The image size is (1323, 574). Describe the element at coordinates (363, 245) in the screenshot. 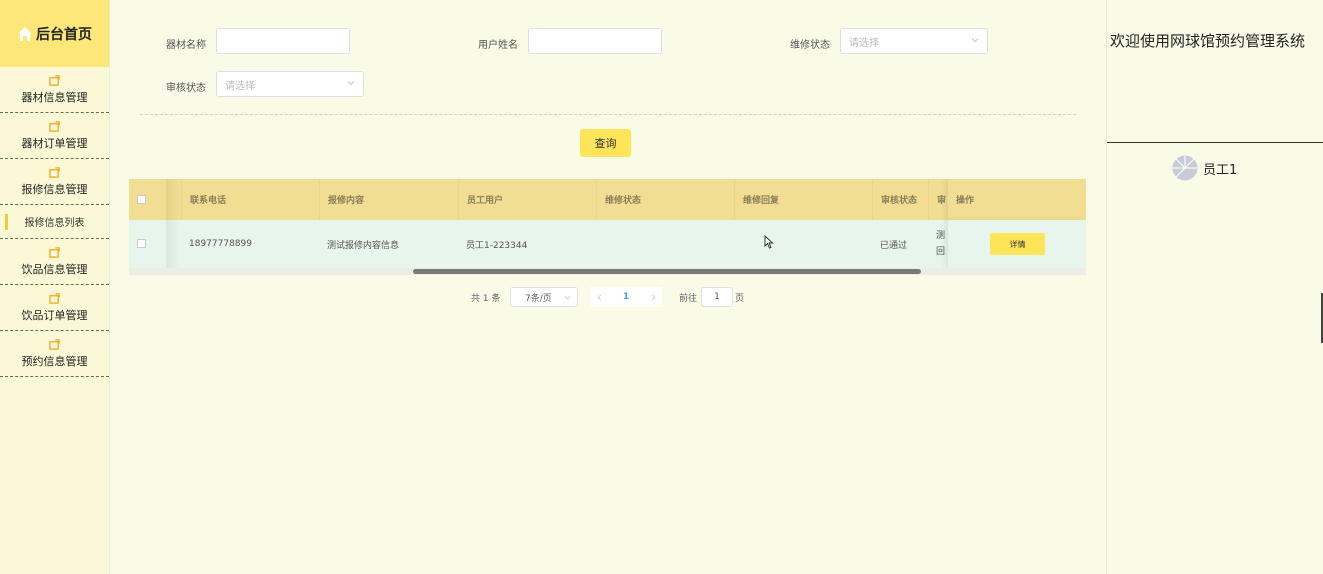

I see `cell-content: 测试报修内容信息` at that location.